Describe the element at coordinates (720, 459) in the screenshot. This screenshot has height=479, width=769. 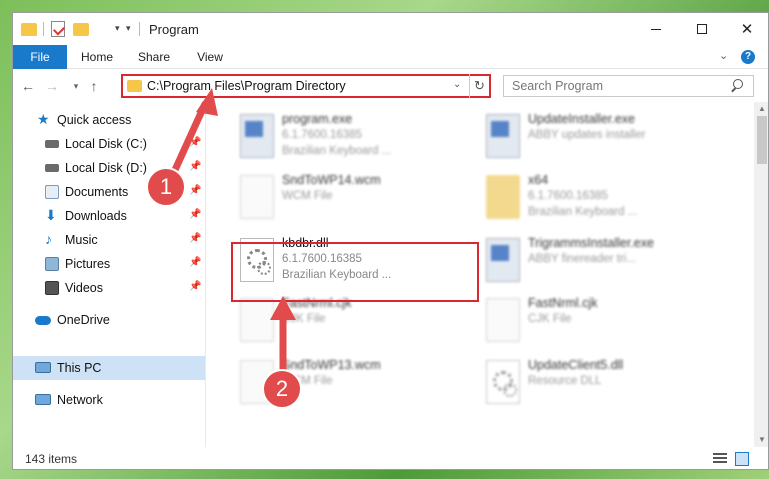
I see `details-view-icon` at that location.